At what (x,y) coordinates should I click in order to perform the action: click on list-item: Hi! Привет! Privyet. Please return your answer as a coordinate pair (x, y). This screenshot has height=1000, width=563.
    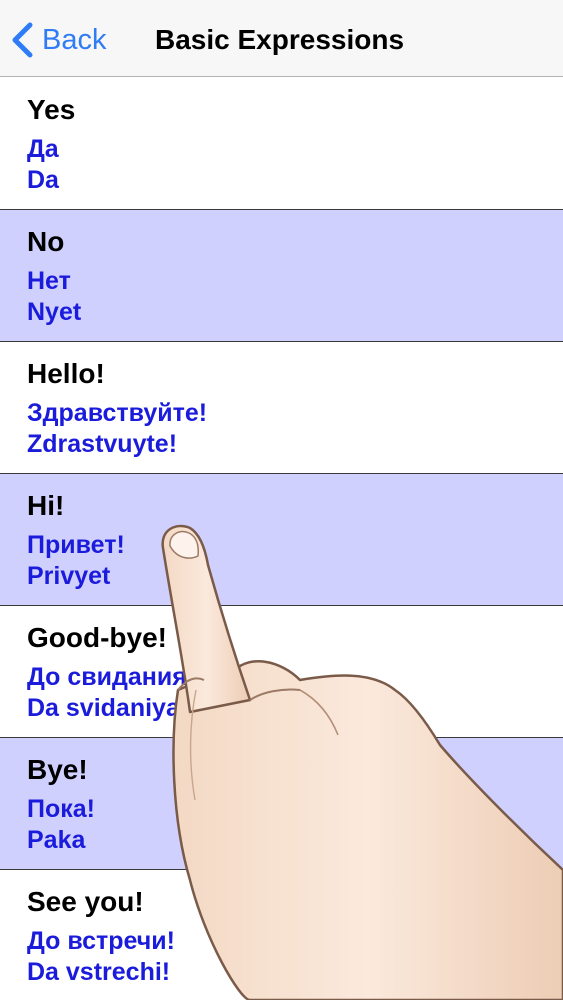
    Looking at the image, I should click on (281, 540).